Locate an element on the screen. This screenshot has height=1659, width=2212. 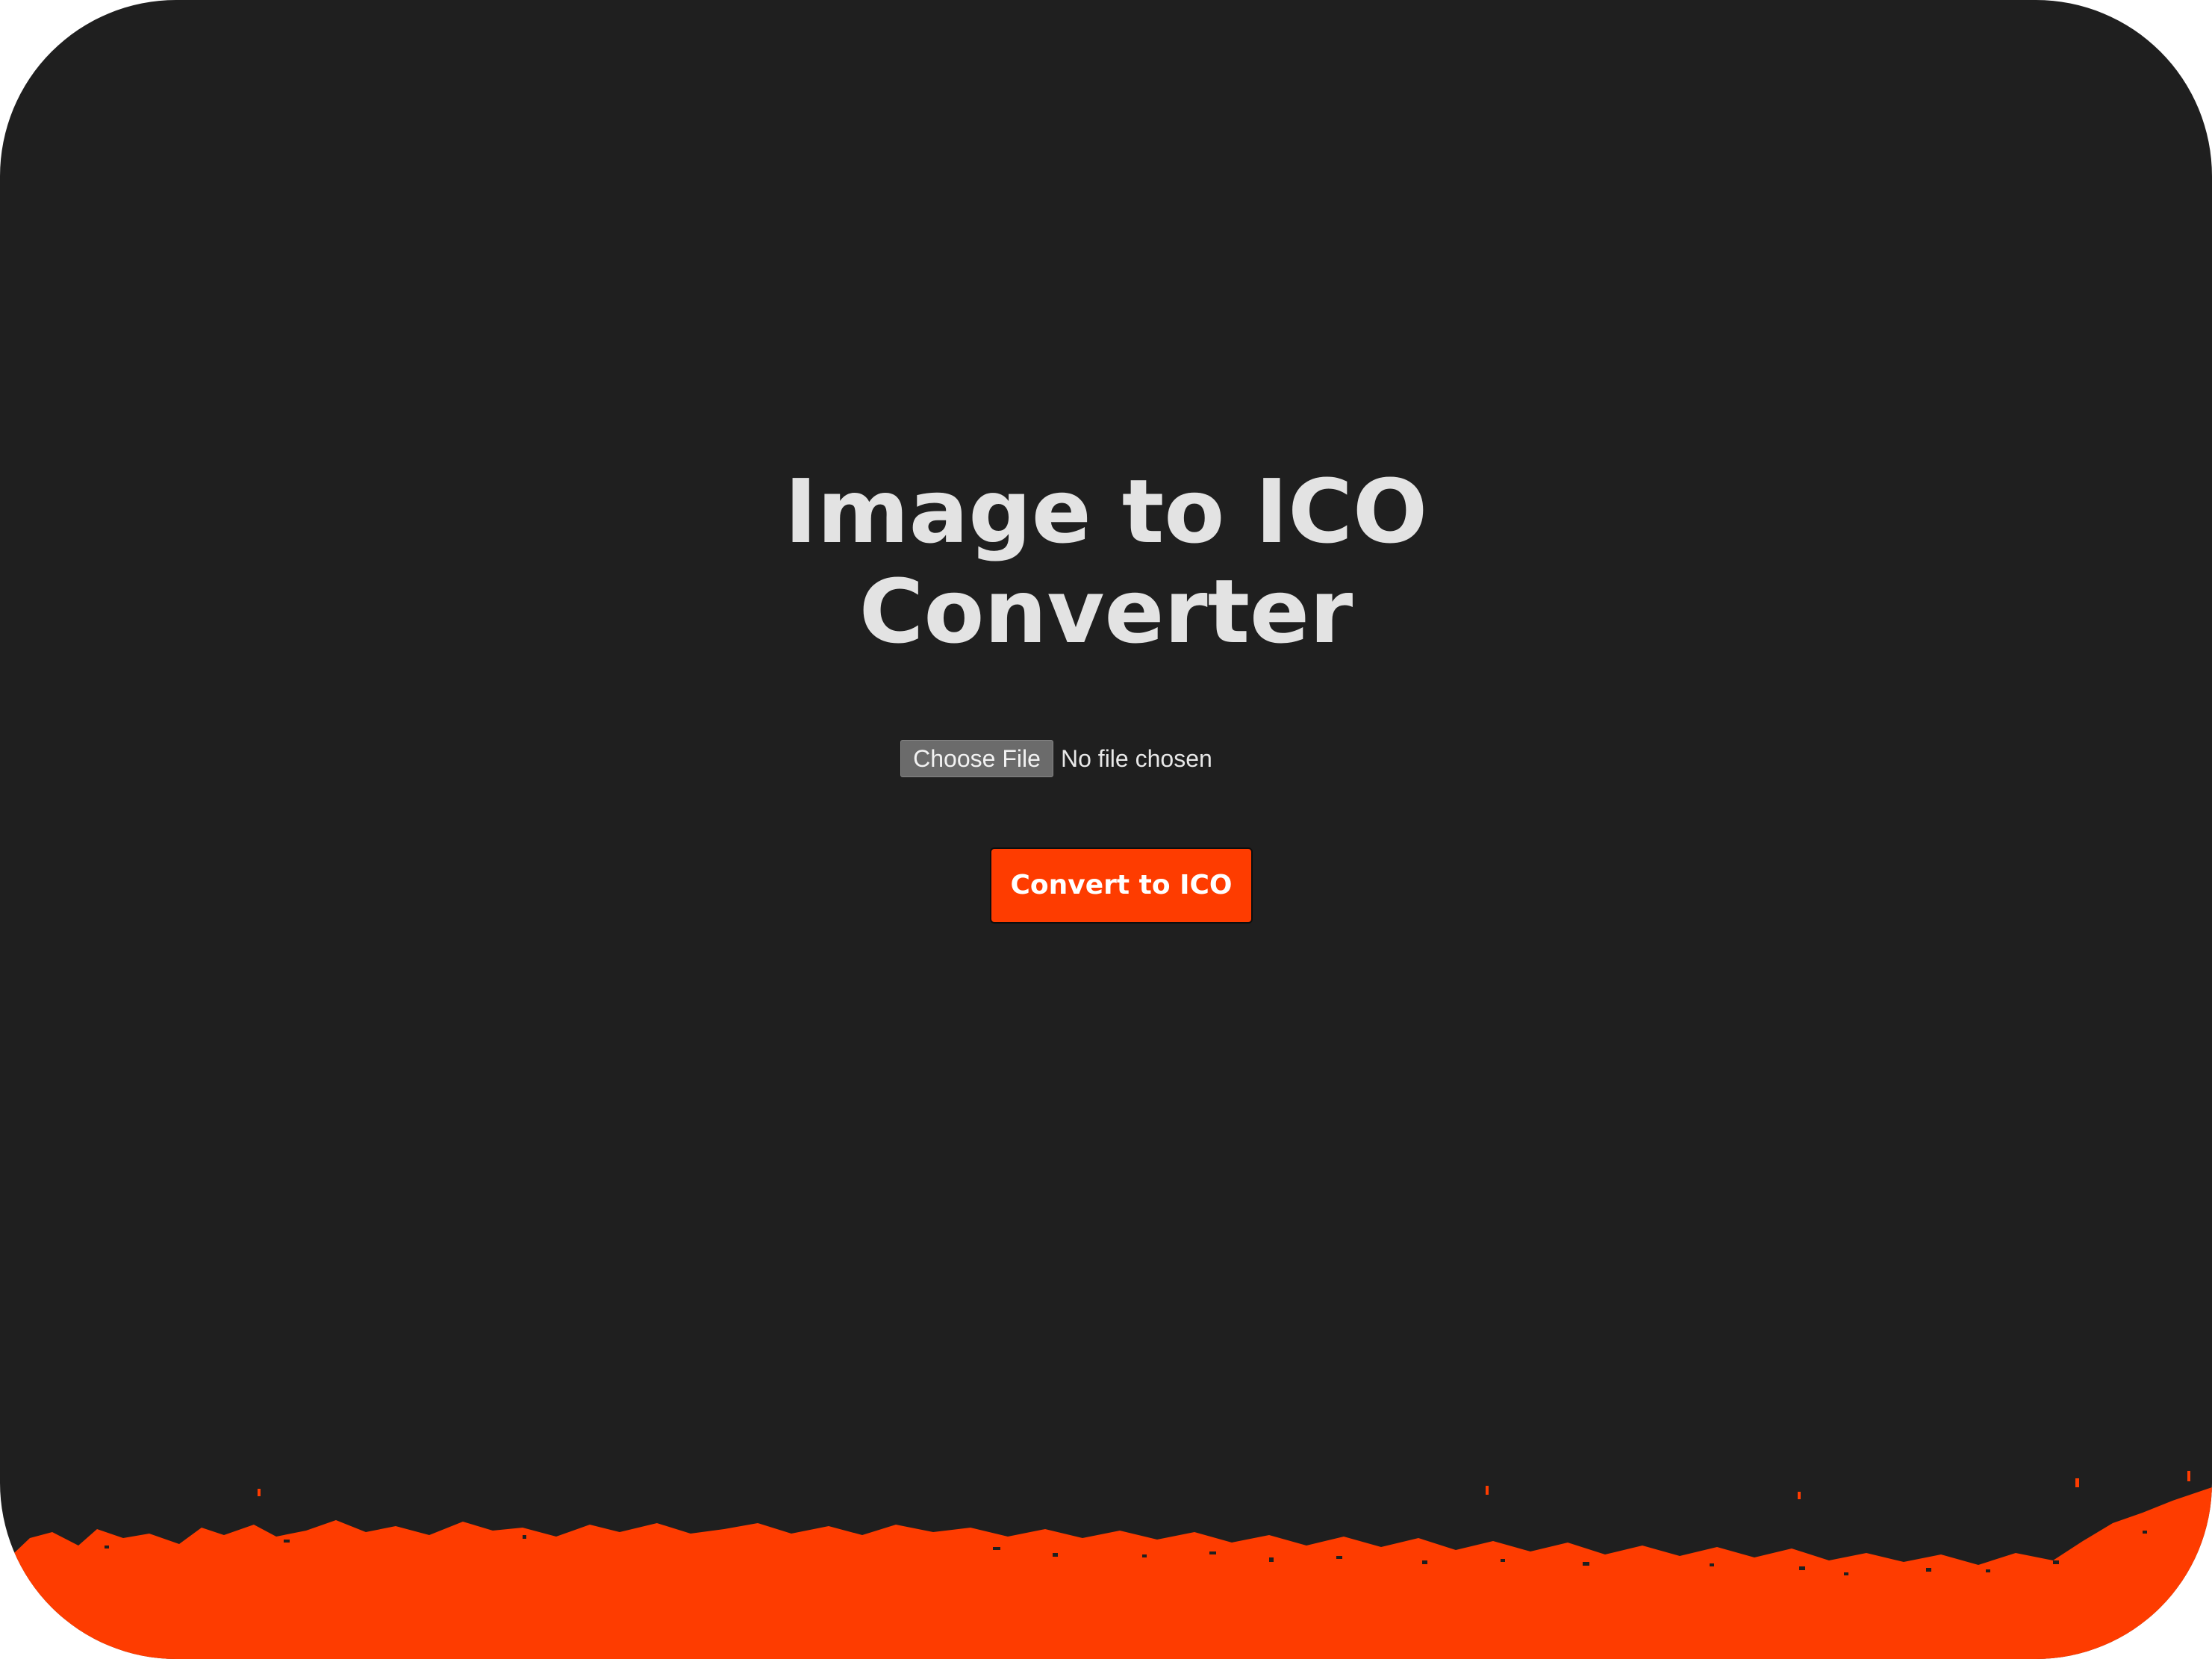
paint-stroke-fill is located at coordinates (1106, 1573).